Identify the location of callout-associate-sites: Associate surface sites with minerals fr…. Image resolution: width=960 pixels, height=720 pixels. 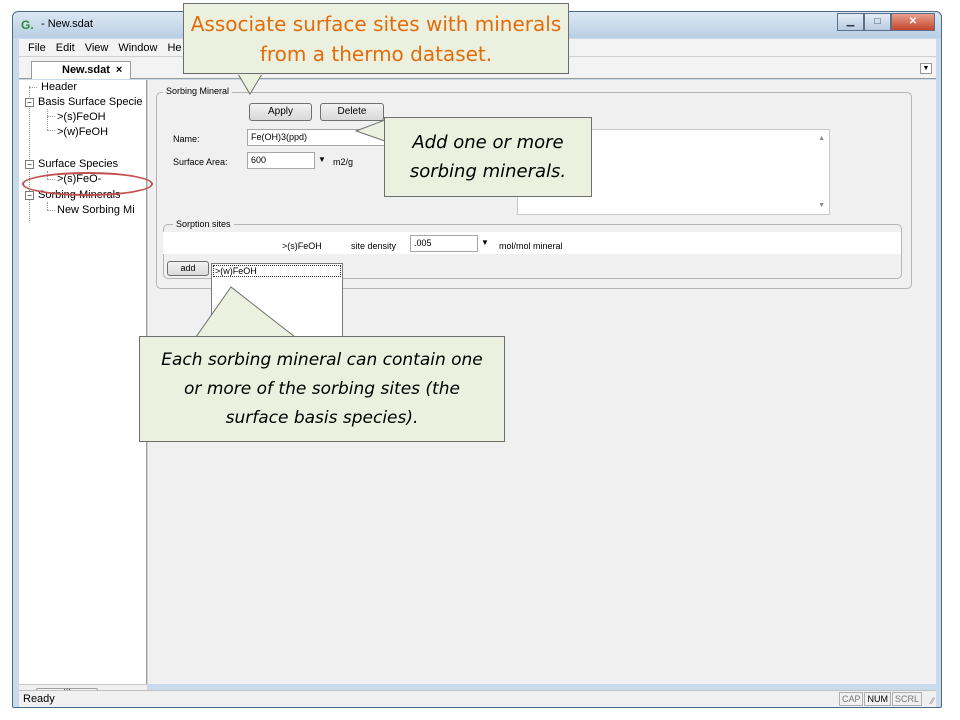
(376, 38).